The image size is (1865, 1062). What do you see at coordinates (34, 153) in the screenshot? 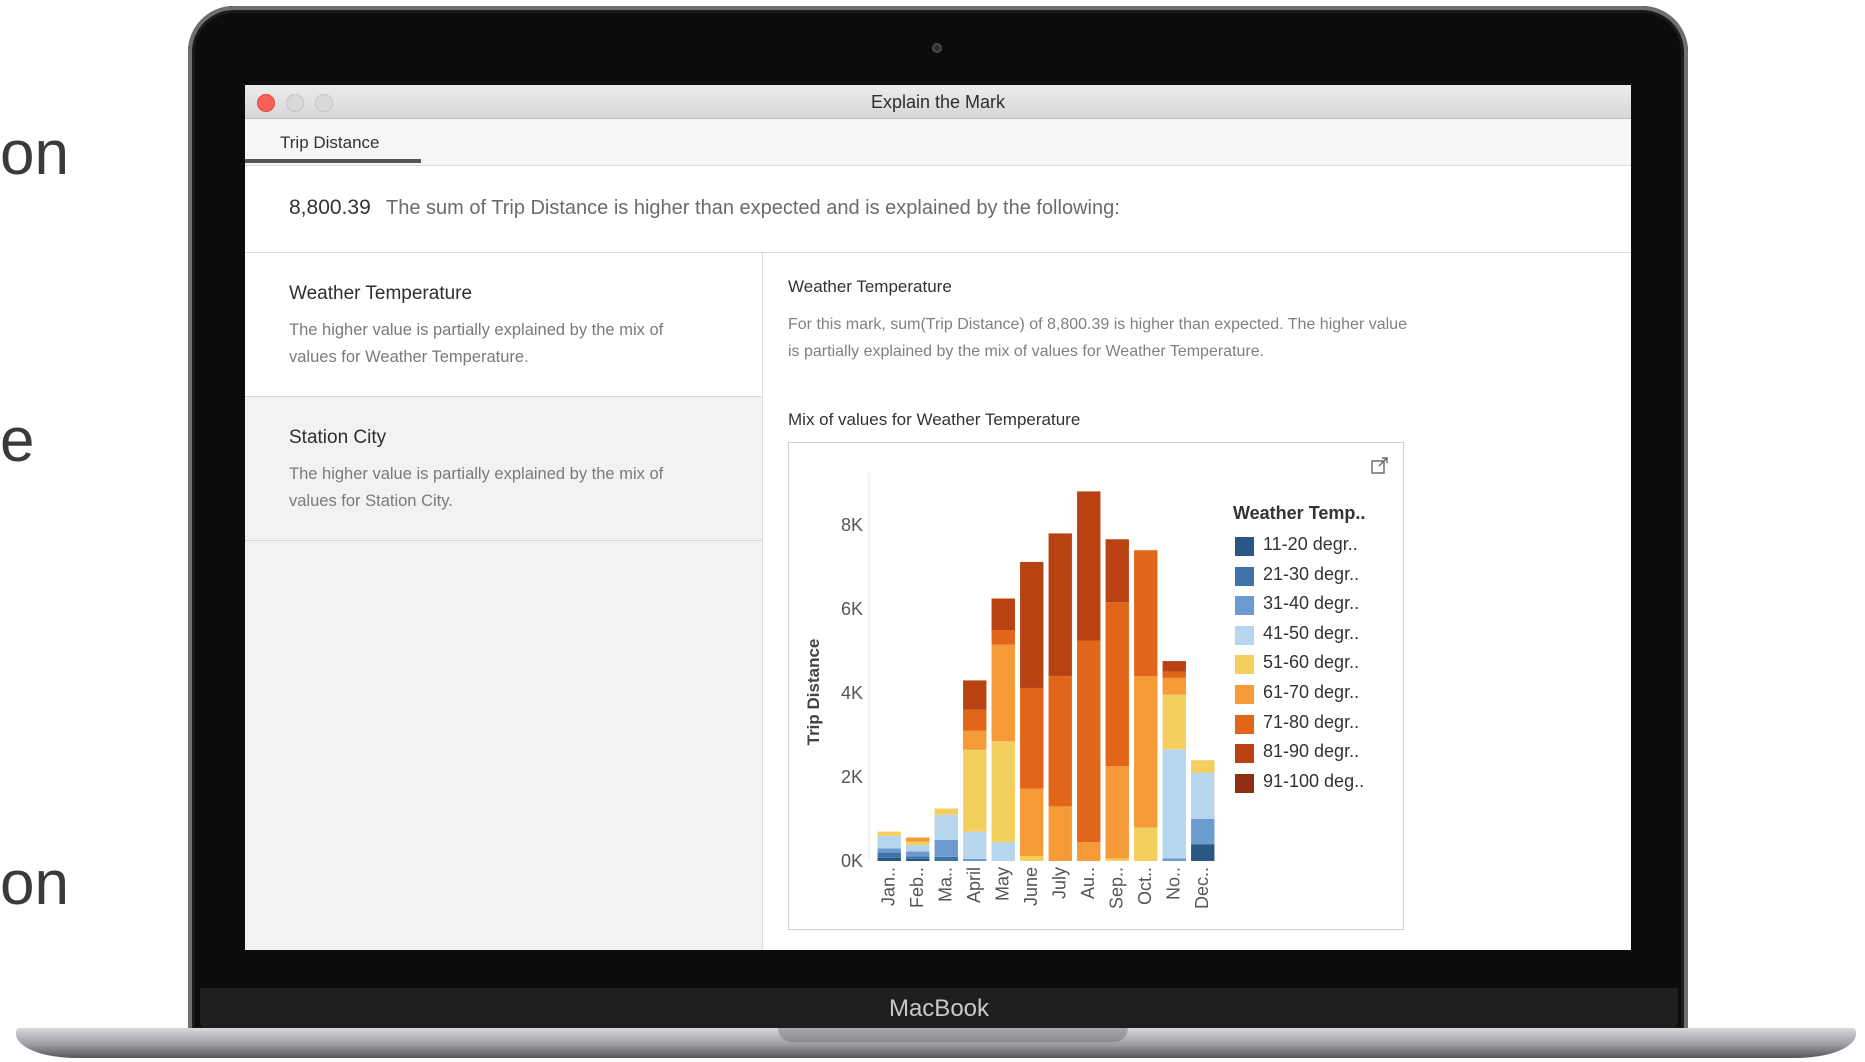
I see `background-word-1: on` at bounding box center [34, 153].